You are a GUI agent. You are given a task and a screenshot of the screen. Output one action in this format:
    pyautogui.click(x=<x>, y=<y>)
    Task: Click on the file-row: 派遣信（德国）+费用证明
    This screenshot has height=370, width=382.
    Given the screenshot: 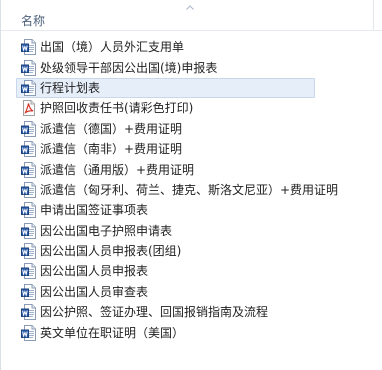 What is the action you would take?
    pyautogui.click(x=191, y=129)
    